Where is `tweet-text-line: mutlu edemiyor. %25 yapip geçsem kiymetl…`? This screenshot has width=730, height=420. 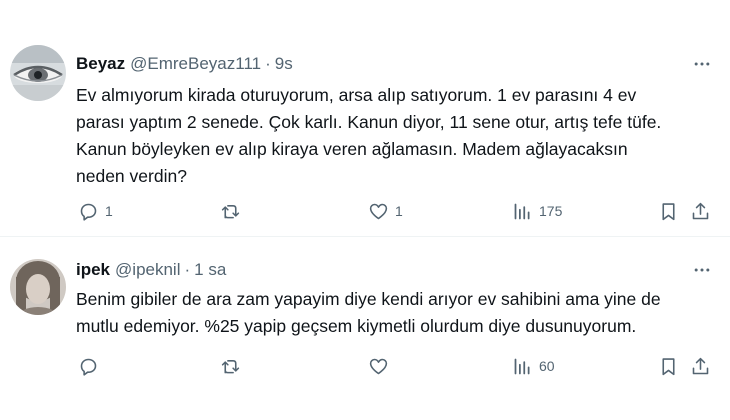
tweet-text-line: mutlu edemiyor. %25 yapip geçsem kiymetl… is located at coordinates (356, 326).